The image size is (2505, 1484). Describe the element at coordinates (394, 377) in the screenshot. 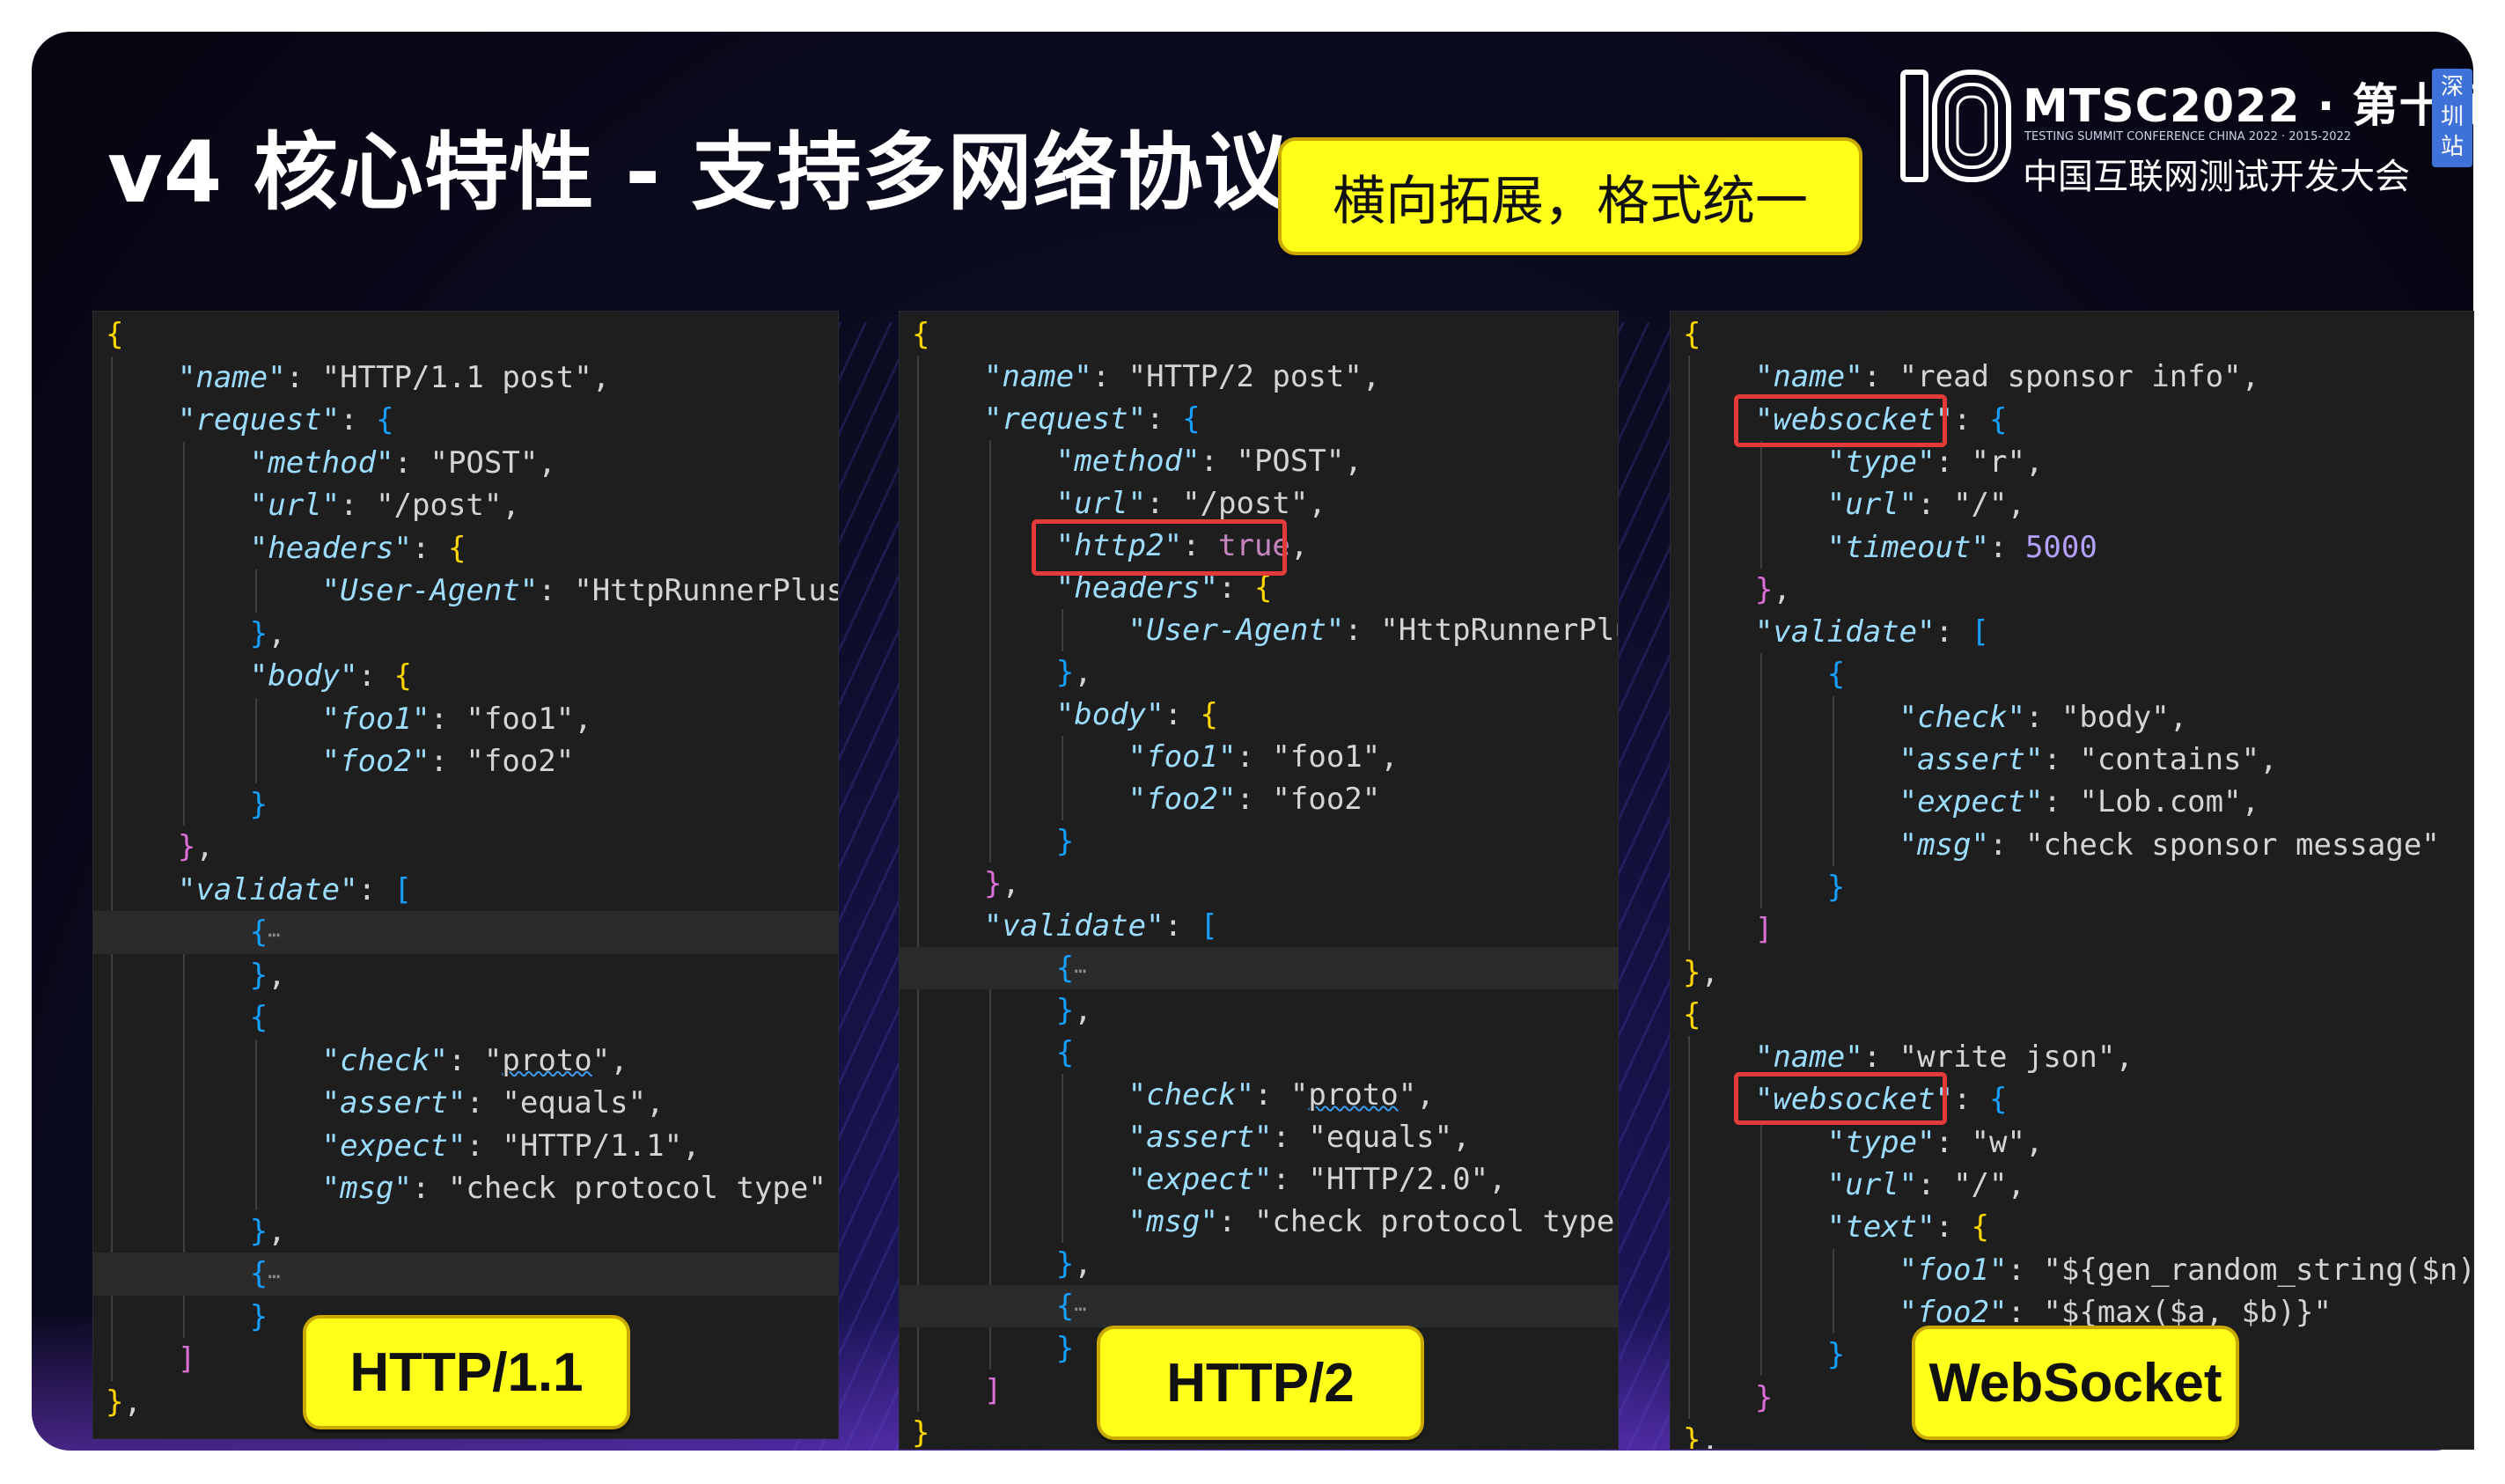

I see `code-line: "name": "HTTP/1.1 post",` at that location.